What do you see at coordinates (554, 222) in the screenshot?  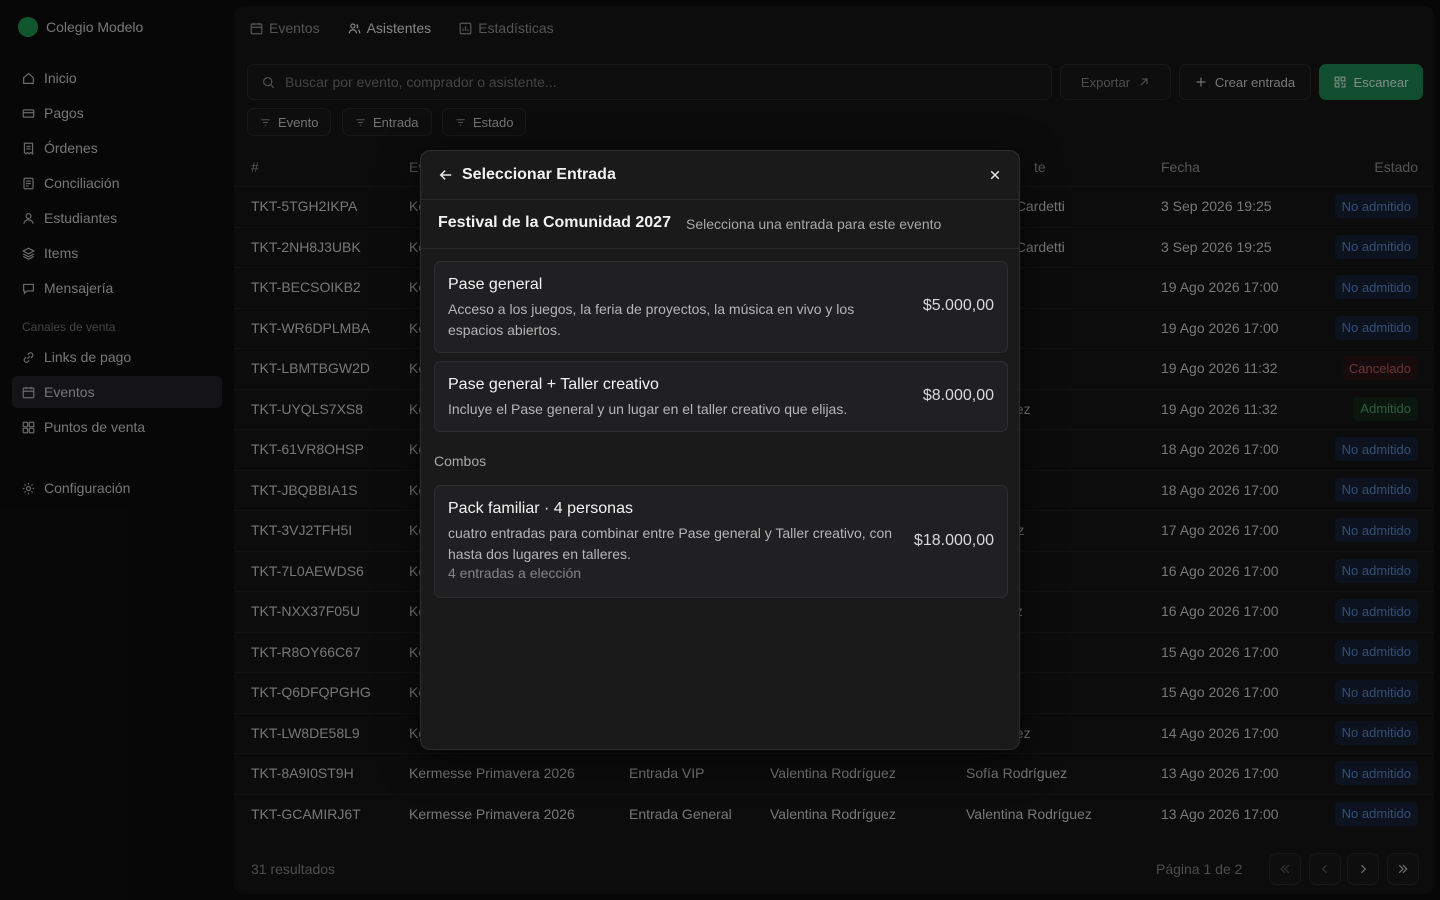 I see `event-name: Festival de la Comunidad 2027` at bounding box center [554, 222].